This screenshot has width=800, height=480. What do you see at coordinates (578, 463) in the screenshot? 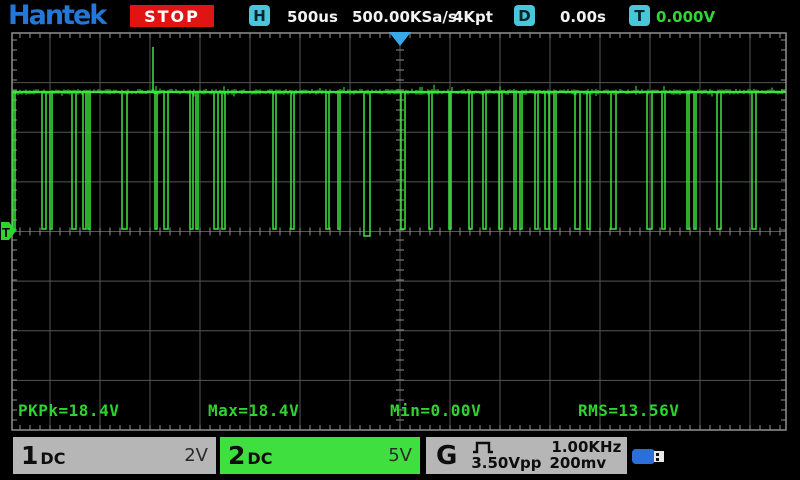
I see `generator-offset: 200mv` at bounding box center [578, 463].